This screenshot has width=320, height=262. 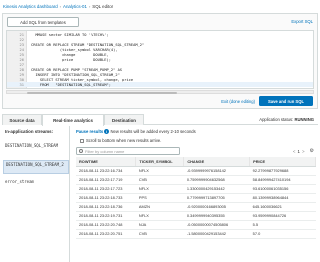 I want to click on column-filter, so click(x=128, y=151).